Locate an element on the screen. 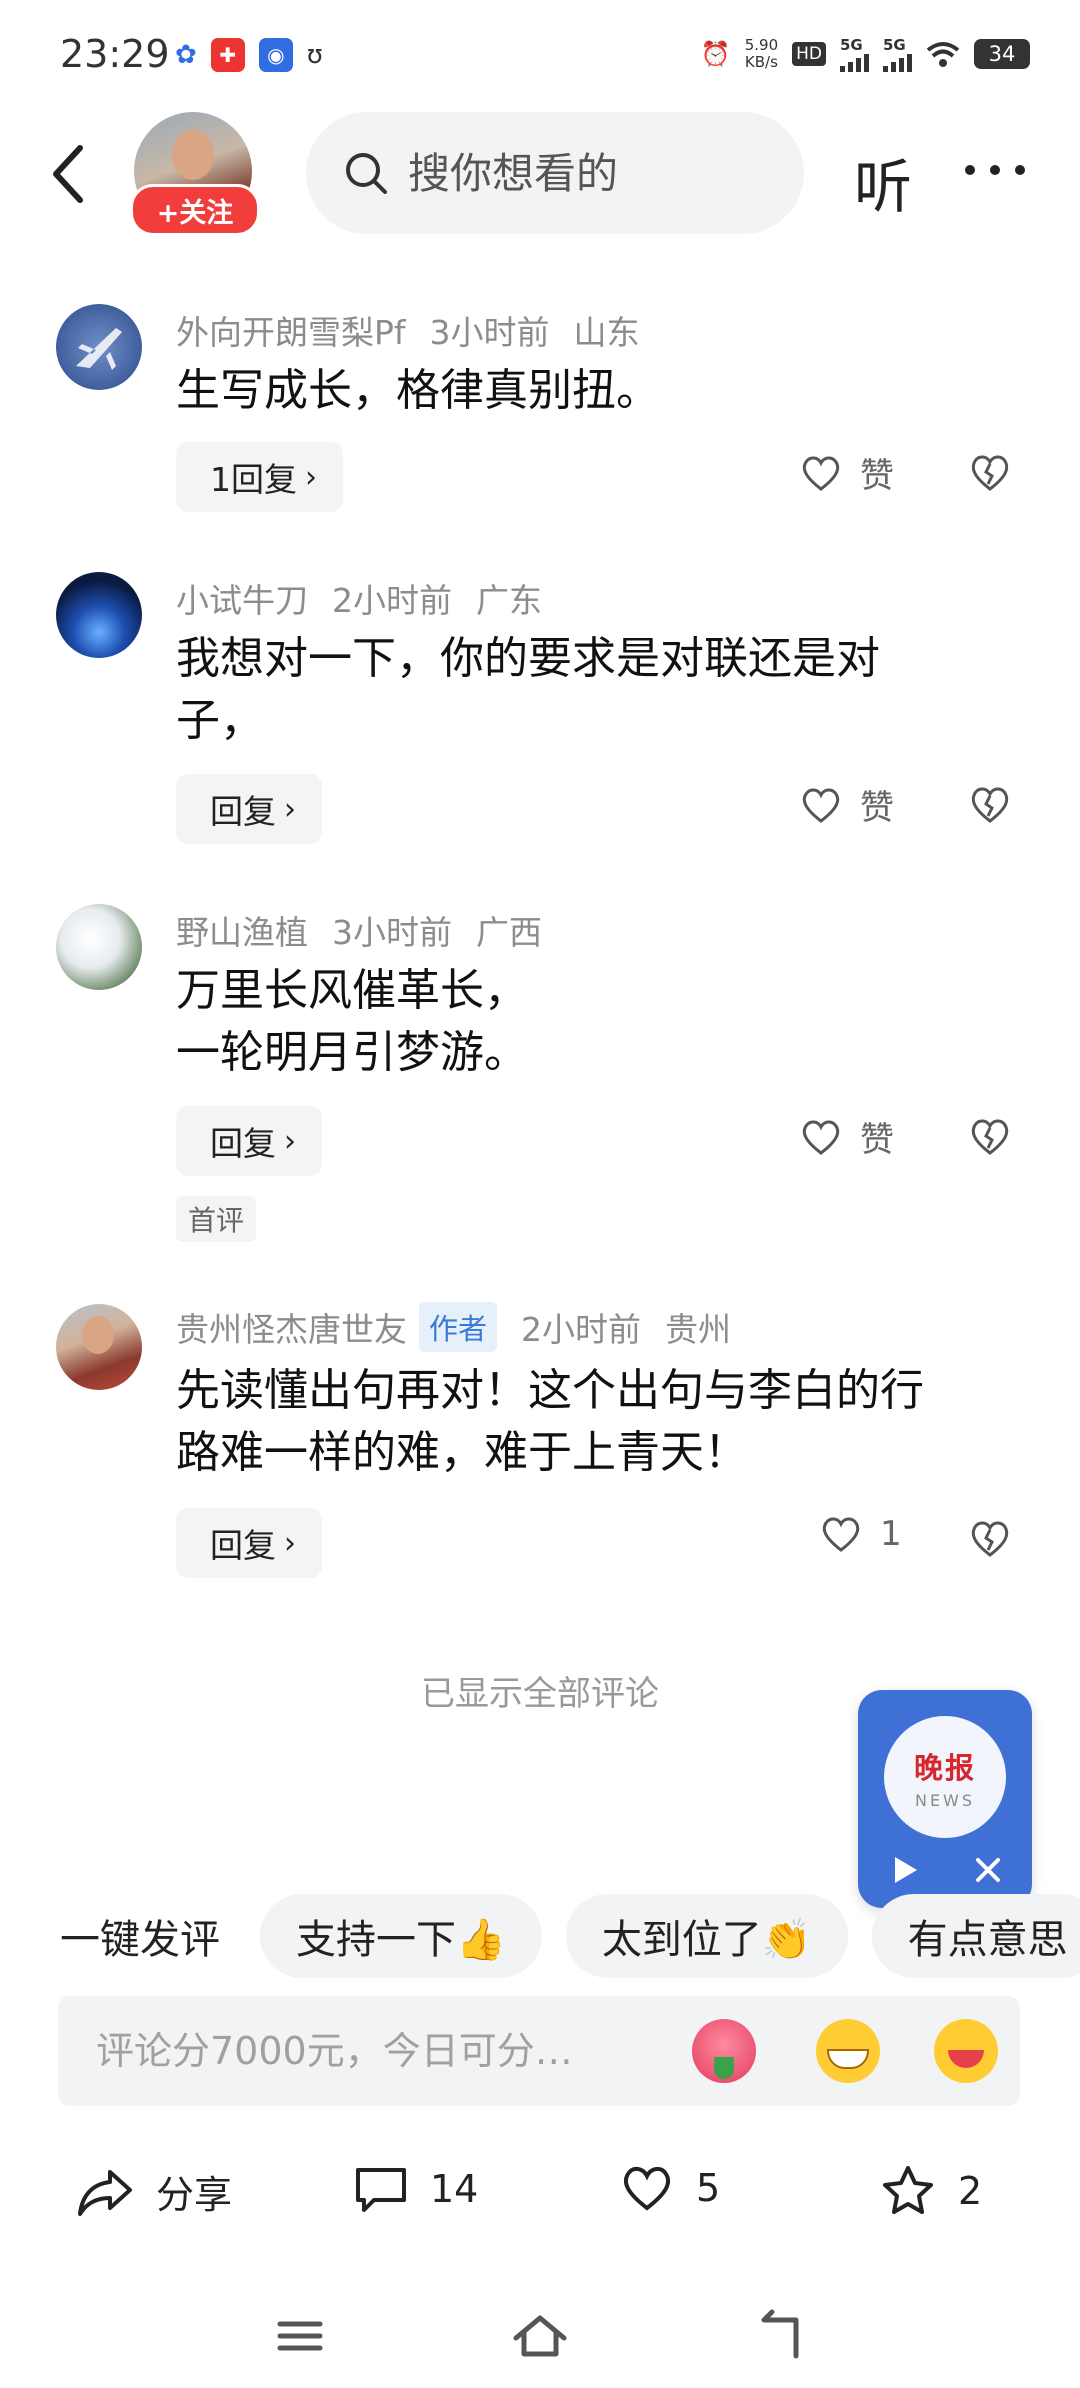 This screenshot has width=1080, height=2388. news-logo: 晚报 NEWS is located at coordinates (945, 1777).